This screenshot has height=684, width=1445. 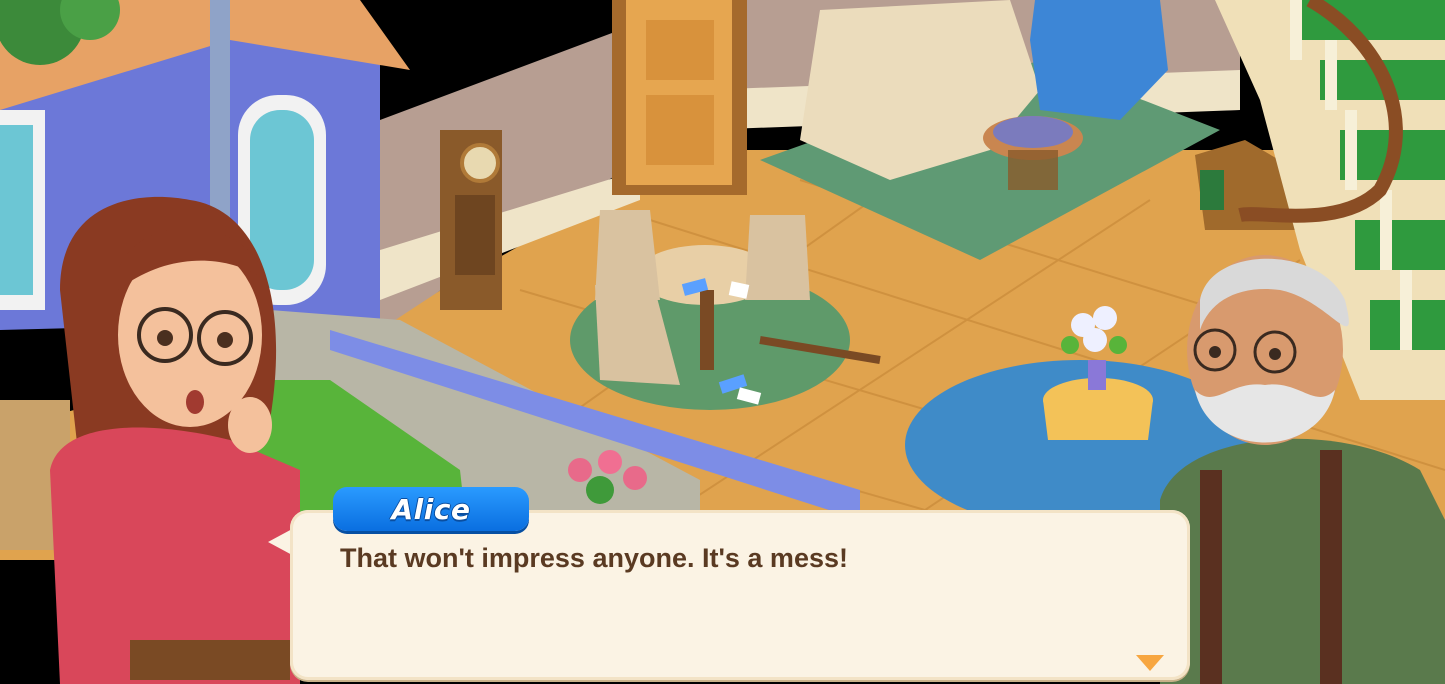 I want to click on speaker-name-tag: Alice, so click(x=431, y=509).